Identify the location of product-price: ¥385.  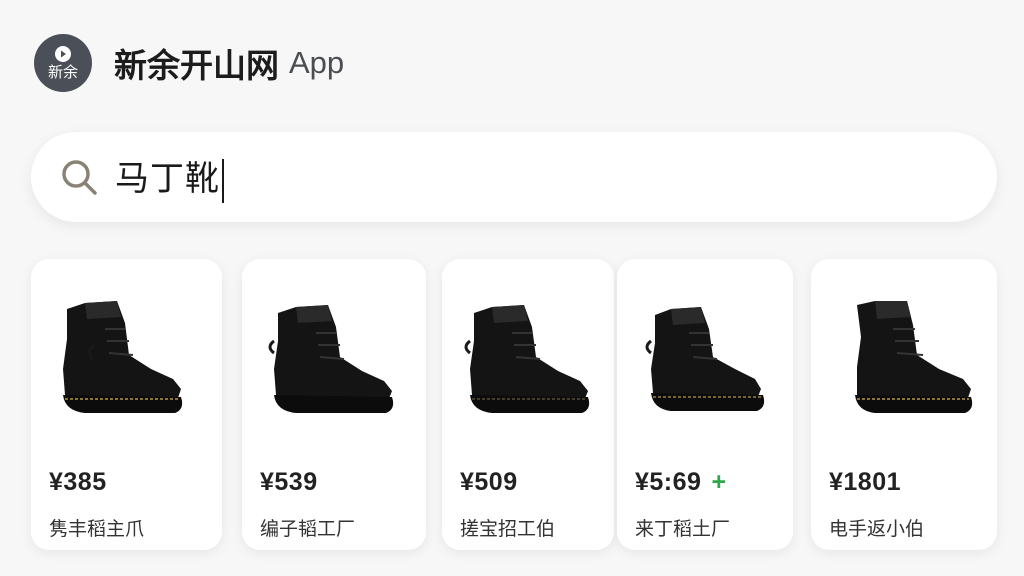
(78, 482).